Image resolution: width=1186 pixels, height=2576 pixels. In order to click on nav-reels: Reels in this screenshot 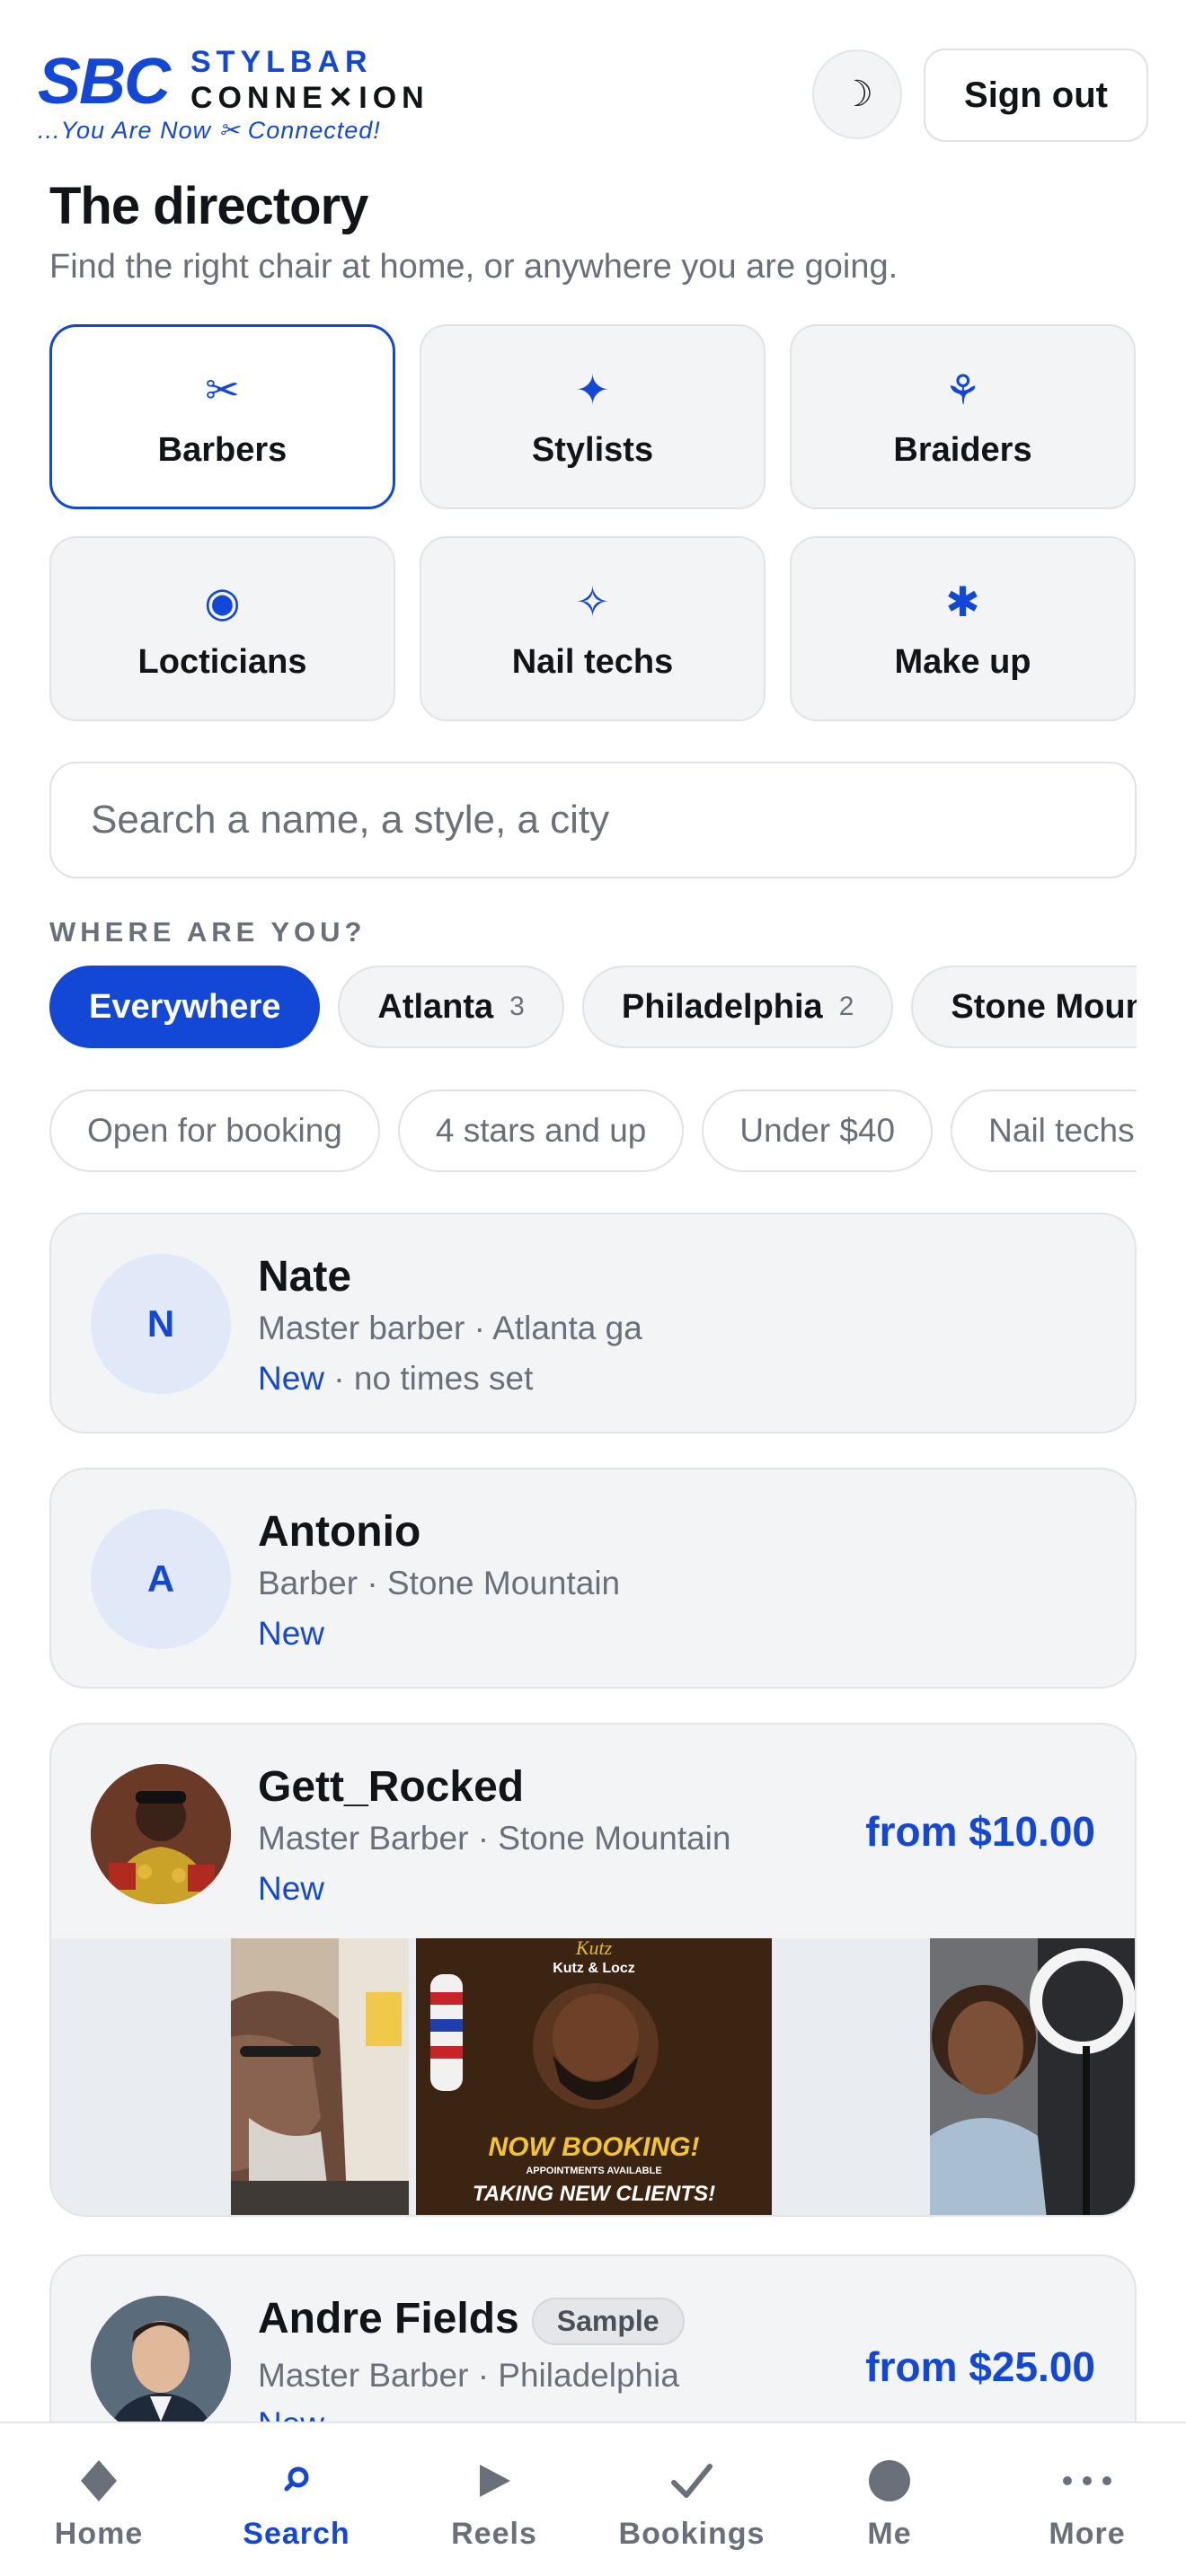, I will do `click(494, 2499)`.